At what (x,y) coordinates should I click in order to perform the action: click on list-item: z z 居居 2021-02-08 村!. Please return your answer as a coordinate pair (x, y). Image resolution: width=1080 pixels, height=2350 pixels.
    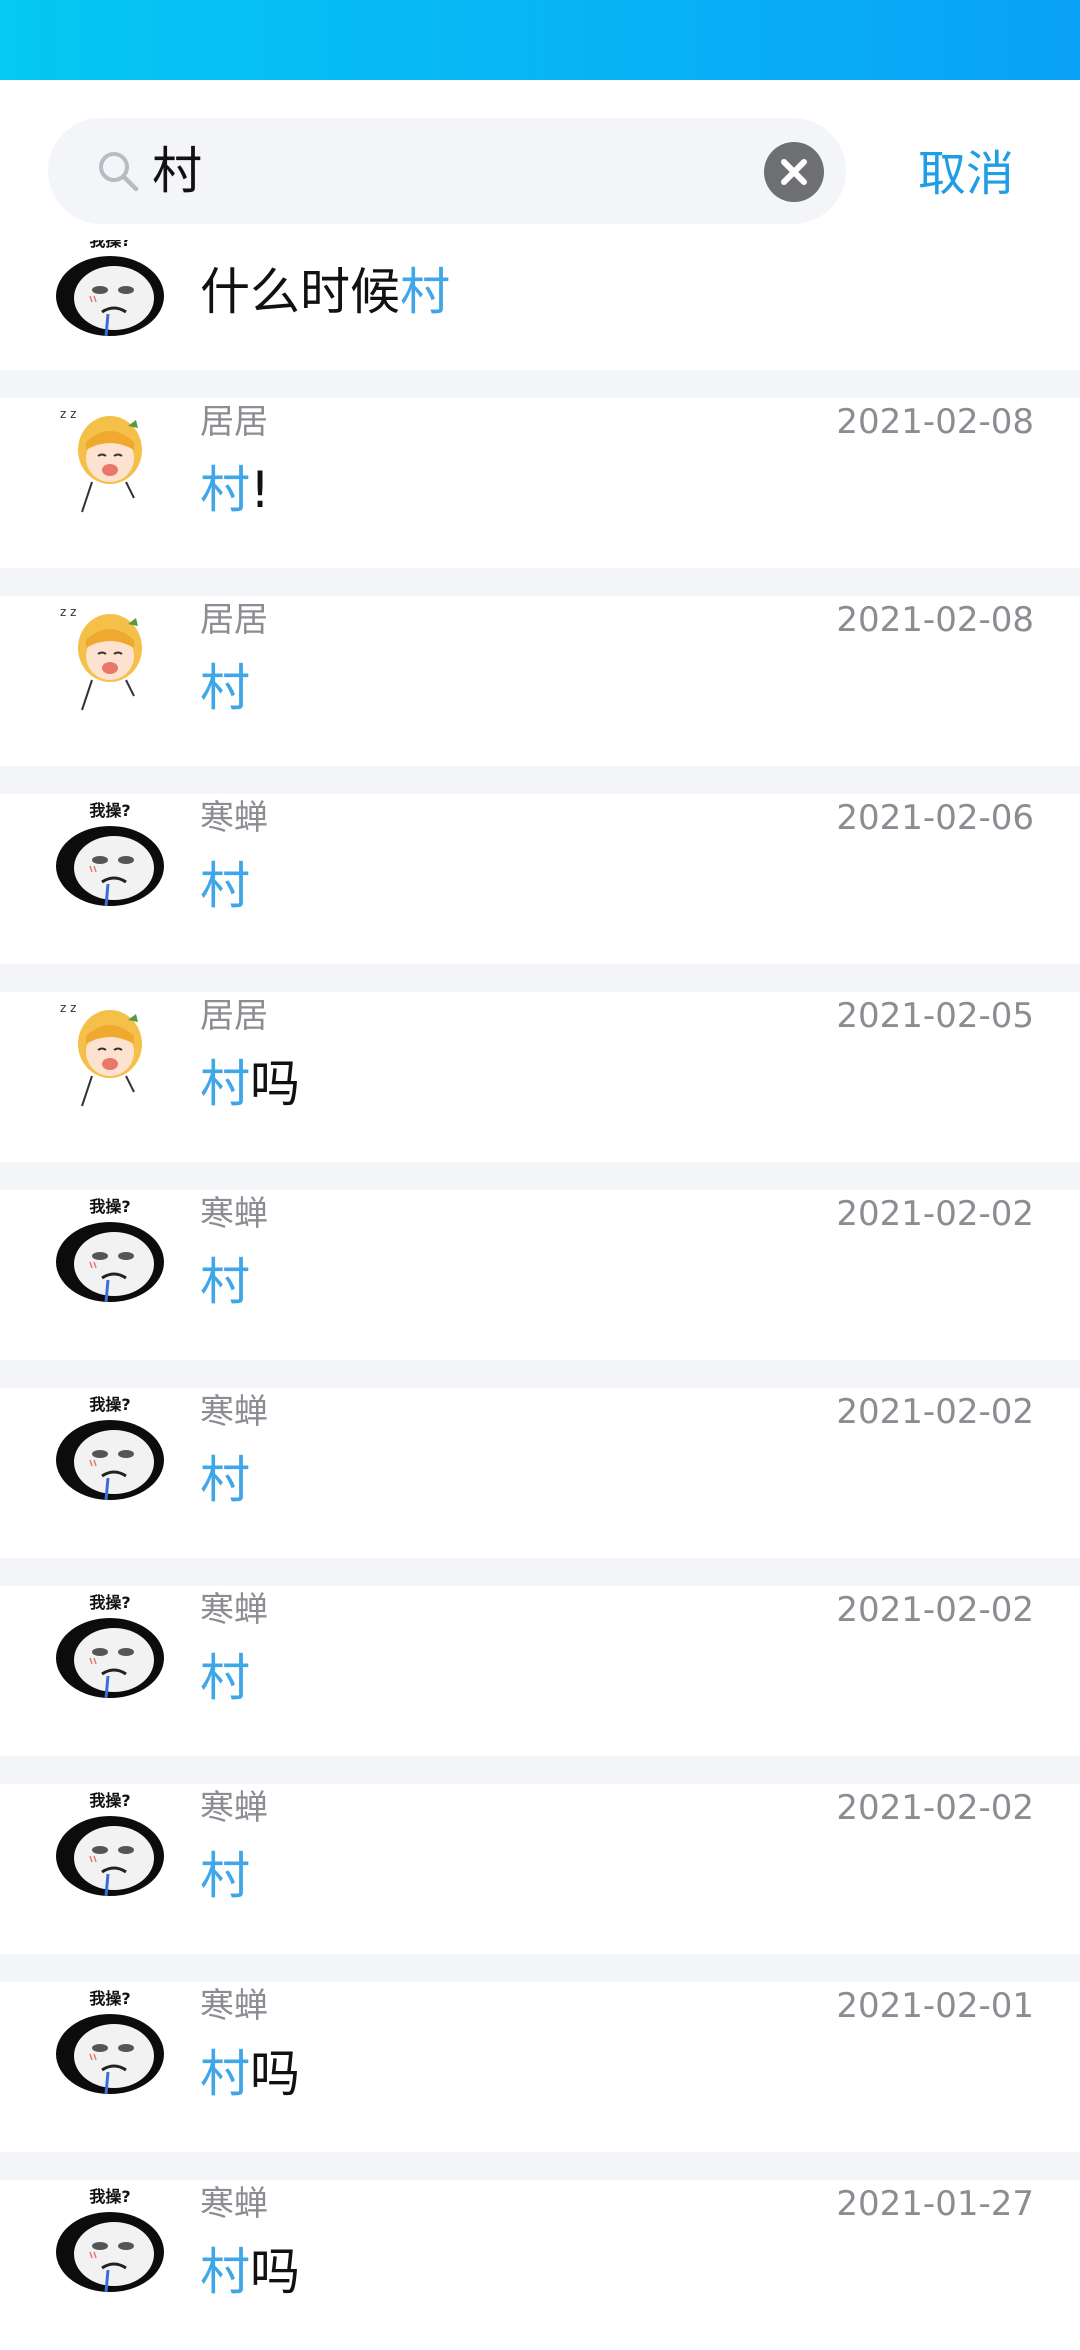
    Looking at the image, I should click on (540, 469).